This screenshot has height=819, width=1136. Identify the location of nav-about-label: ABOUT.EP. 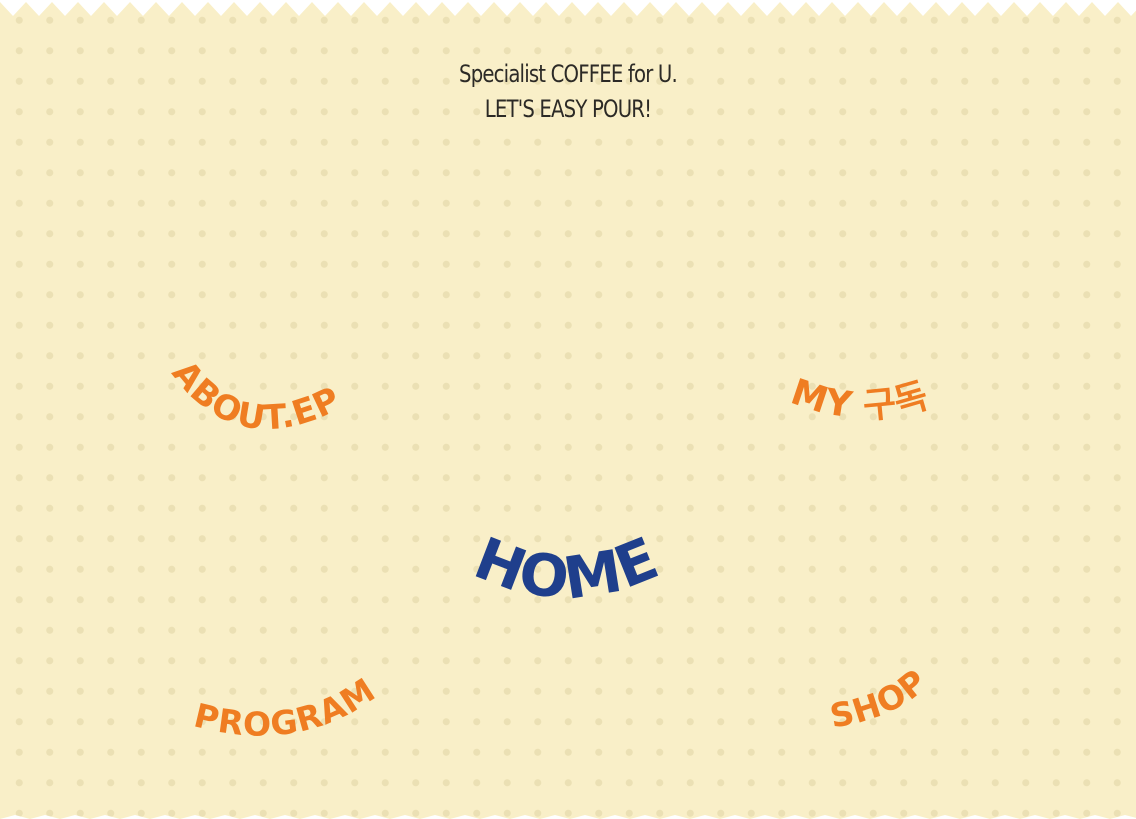
(255, 395).